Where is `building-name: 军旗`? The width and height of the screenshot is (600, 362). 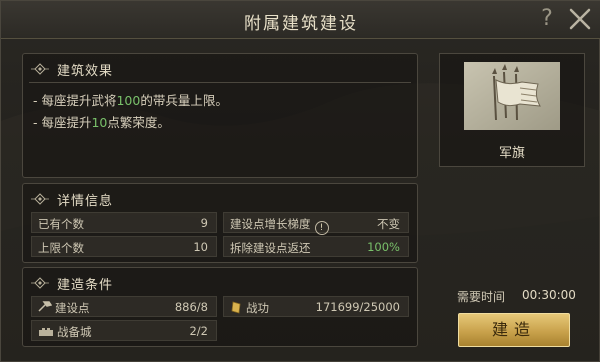 building-name: 军旗 is located at coordinates (511, 153).